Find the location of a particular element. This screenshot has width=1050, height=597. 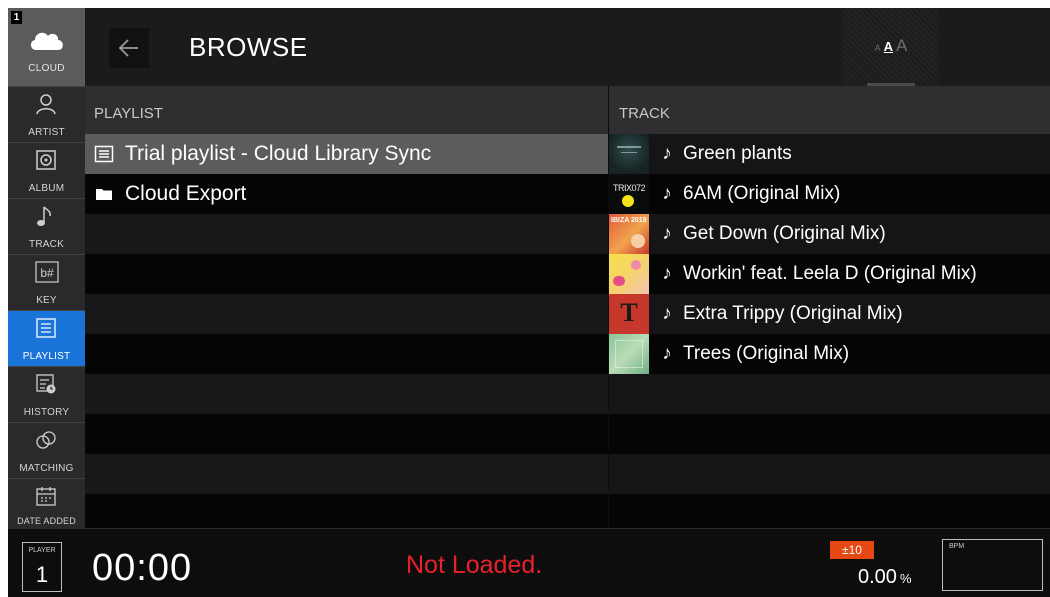

track-title: 6AM (Original Mix) is located at coordinates (762, 193).